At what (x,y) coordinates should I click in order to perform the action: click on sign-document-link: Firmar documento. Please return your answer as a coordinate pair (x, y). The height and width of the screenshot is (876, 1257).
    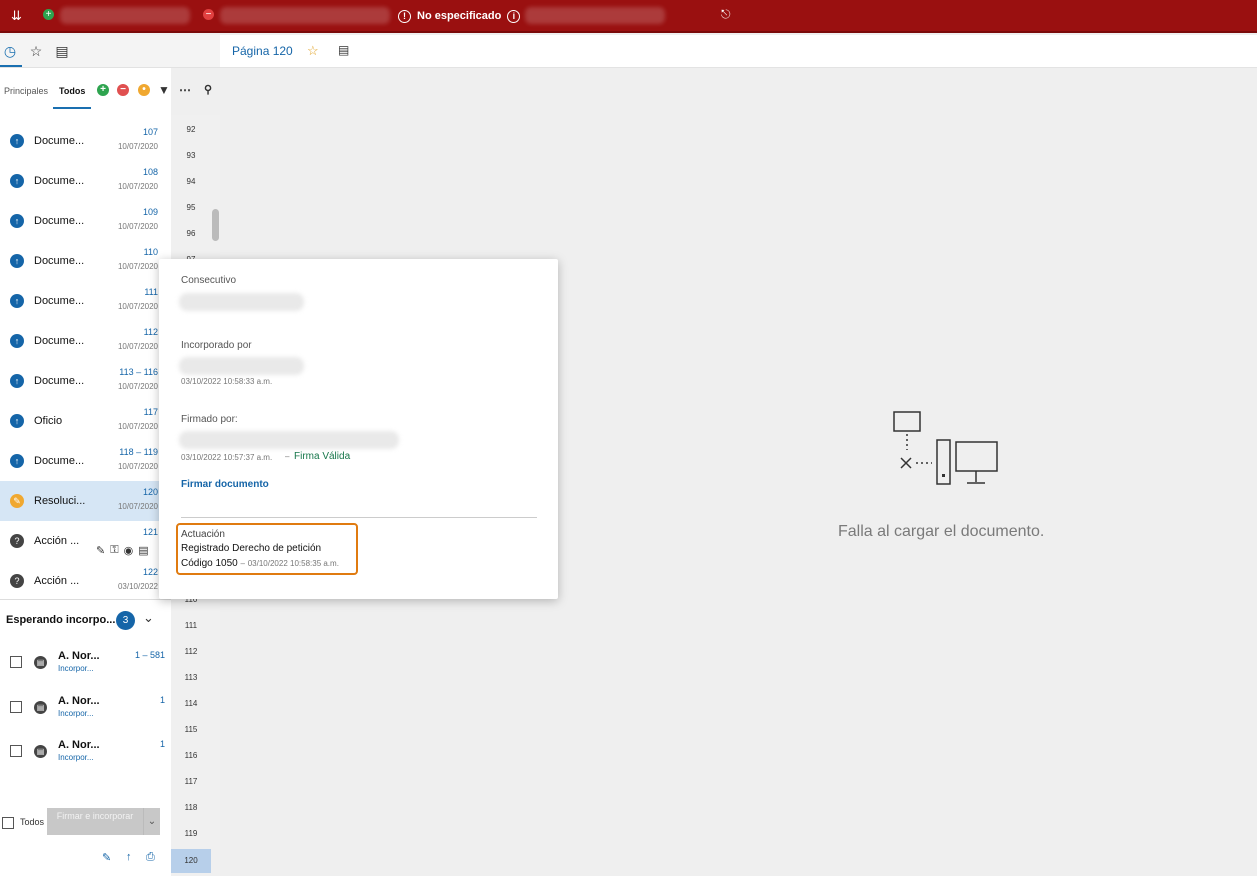
    Looking at the image, I should click on (225, 484).